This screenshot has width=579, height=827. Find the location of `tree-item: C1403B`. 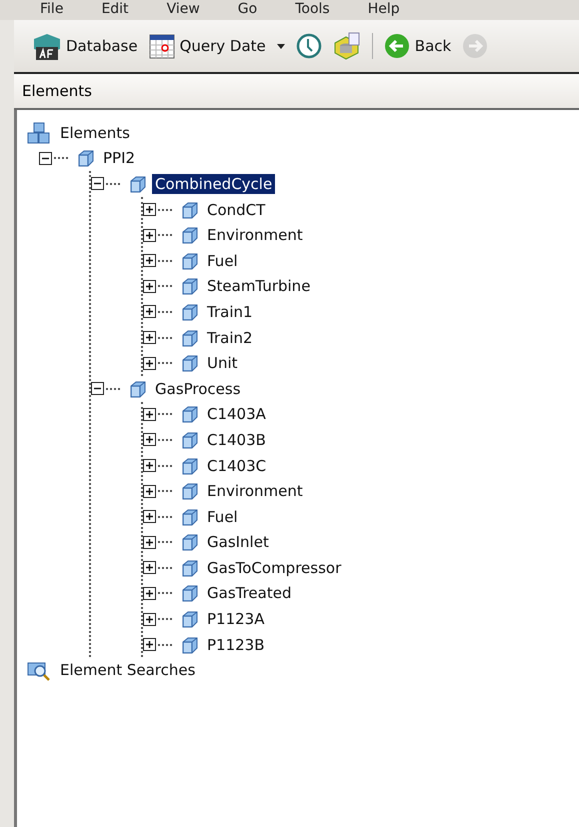

tree-item: C1403B is located at coordinates (236, 440).